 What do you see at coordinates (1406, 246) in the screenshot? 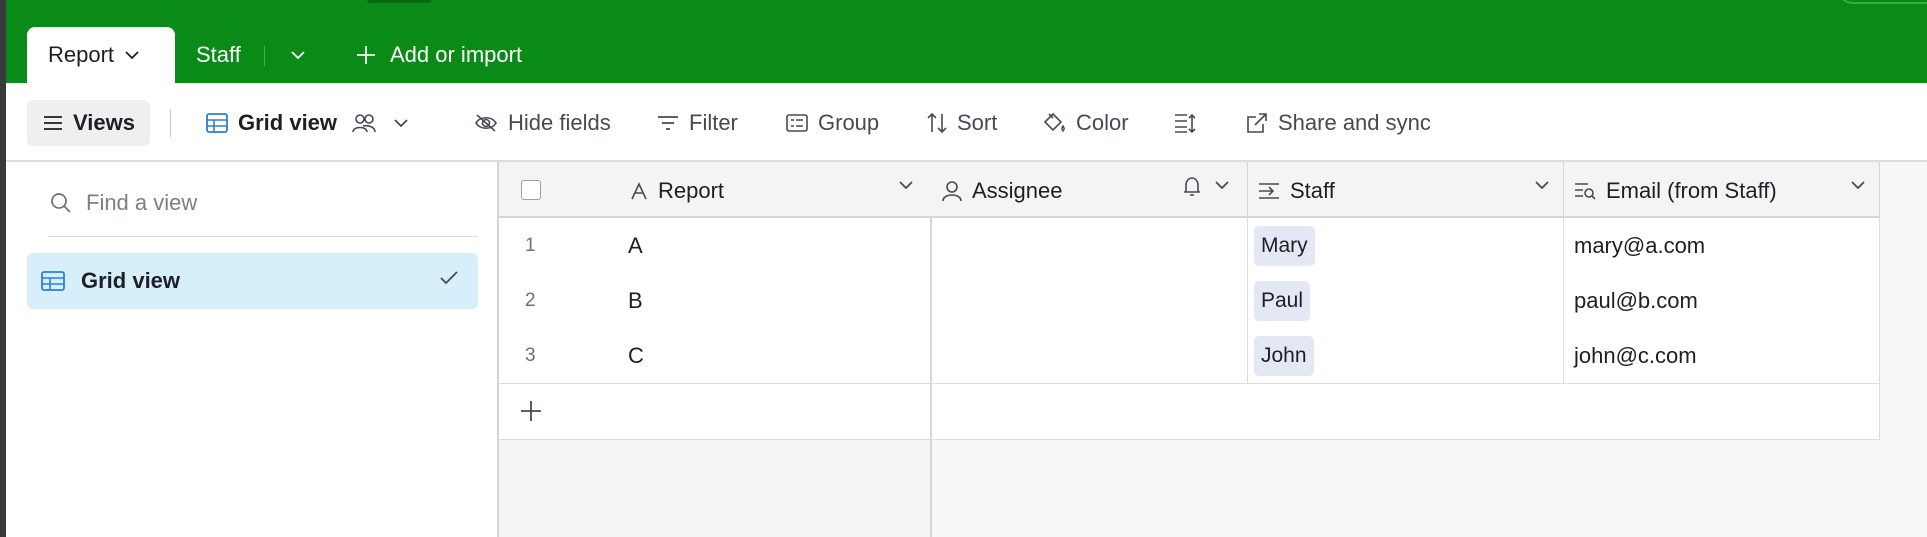
I see `staff-cell: Mary` at bounding box center [1406, 246].